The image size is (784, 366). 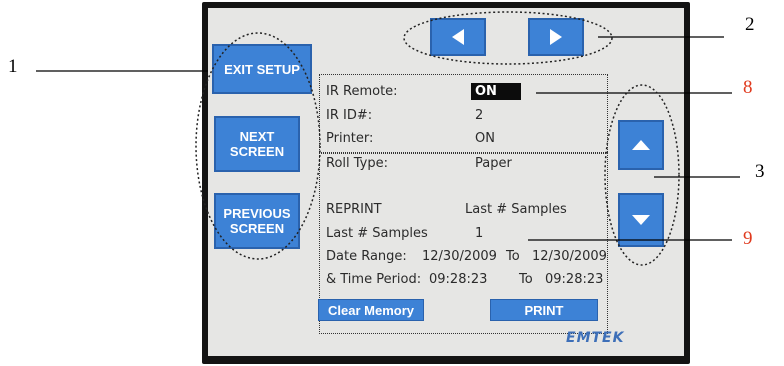 I want to click on prev-arrow-button, so click(x=458, y=37).